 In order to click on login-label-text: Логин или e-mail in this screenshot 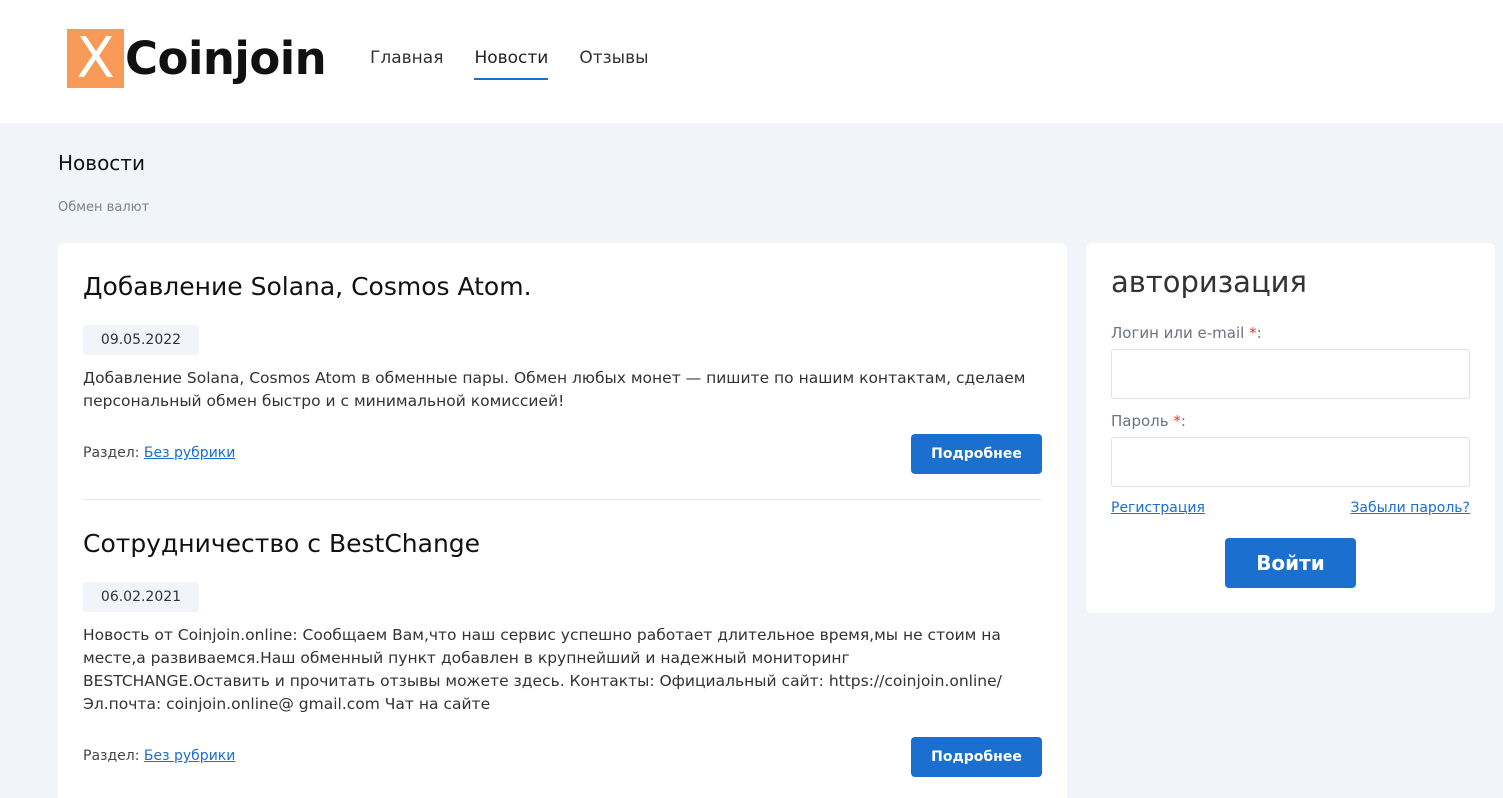, I will do `click(1178, 333)`.